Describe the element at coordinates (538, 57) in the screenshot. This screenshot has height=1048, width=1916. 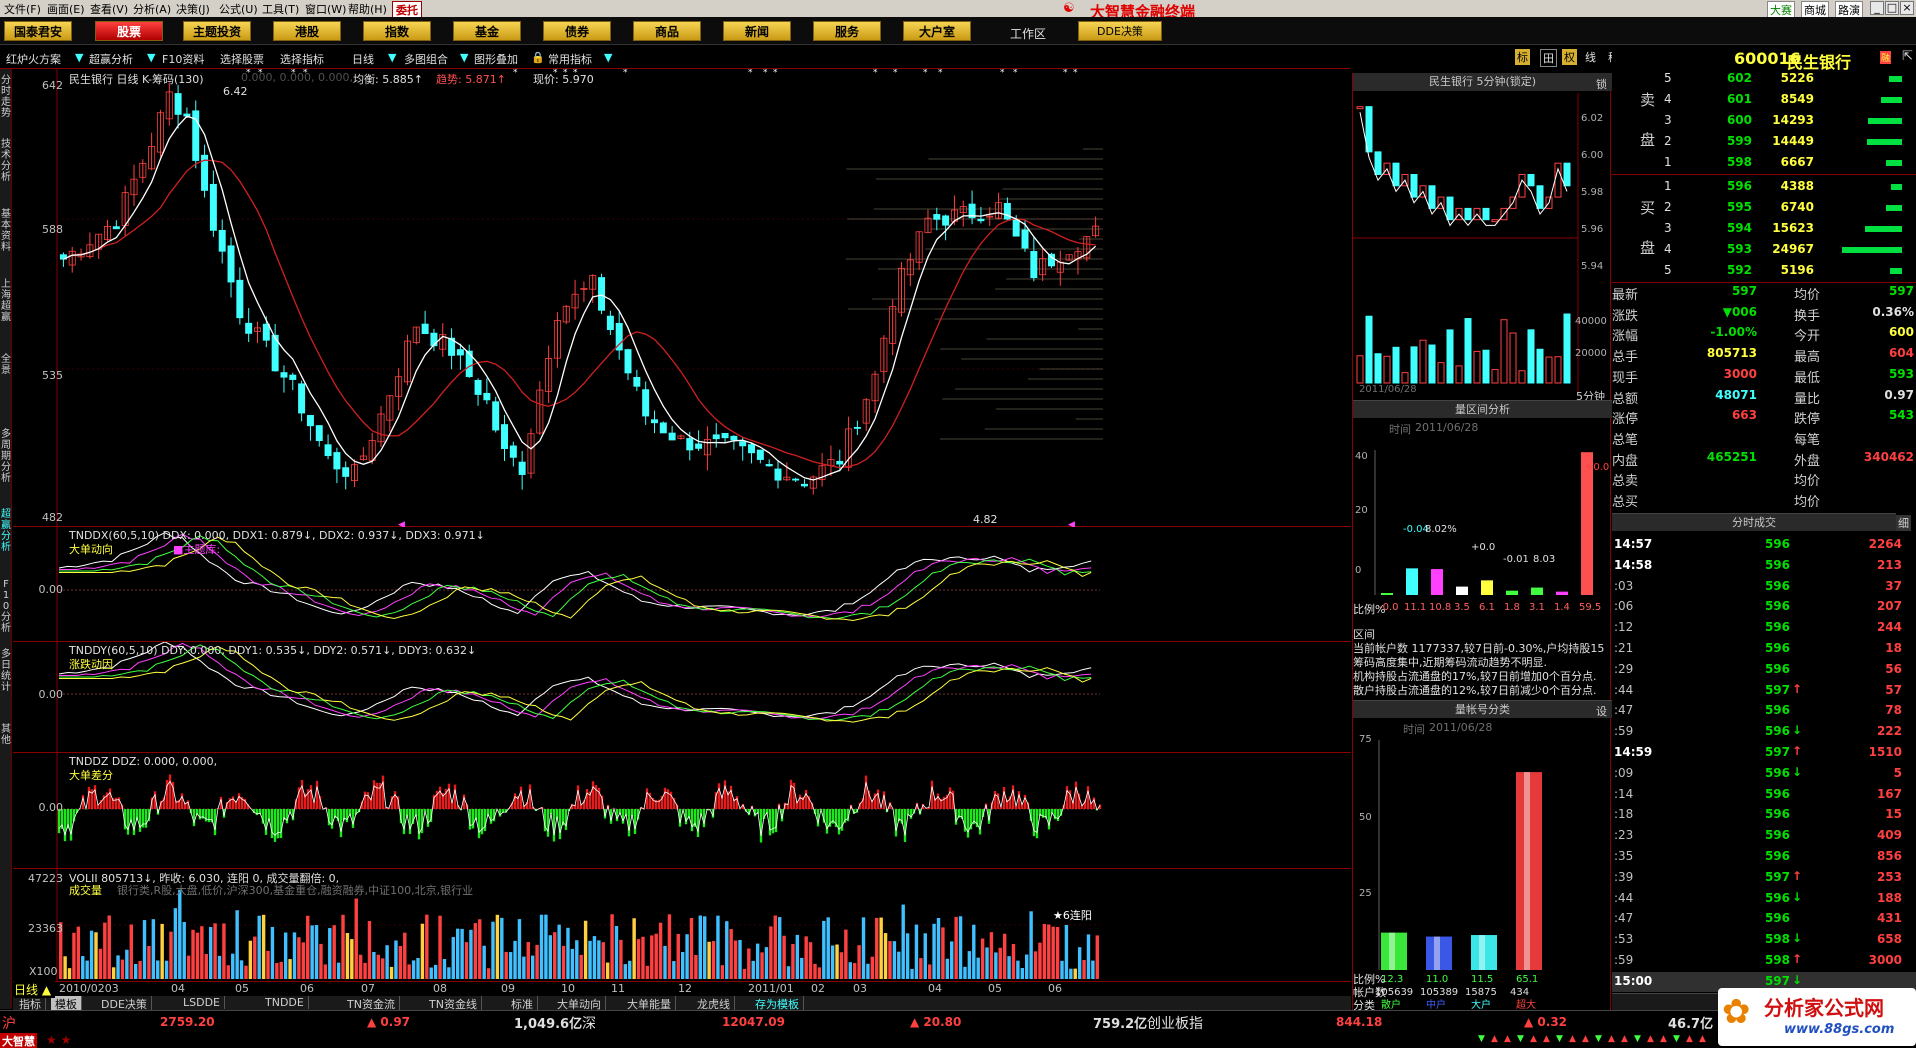
I see `lock-icon: 🔒` at that location.